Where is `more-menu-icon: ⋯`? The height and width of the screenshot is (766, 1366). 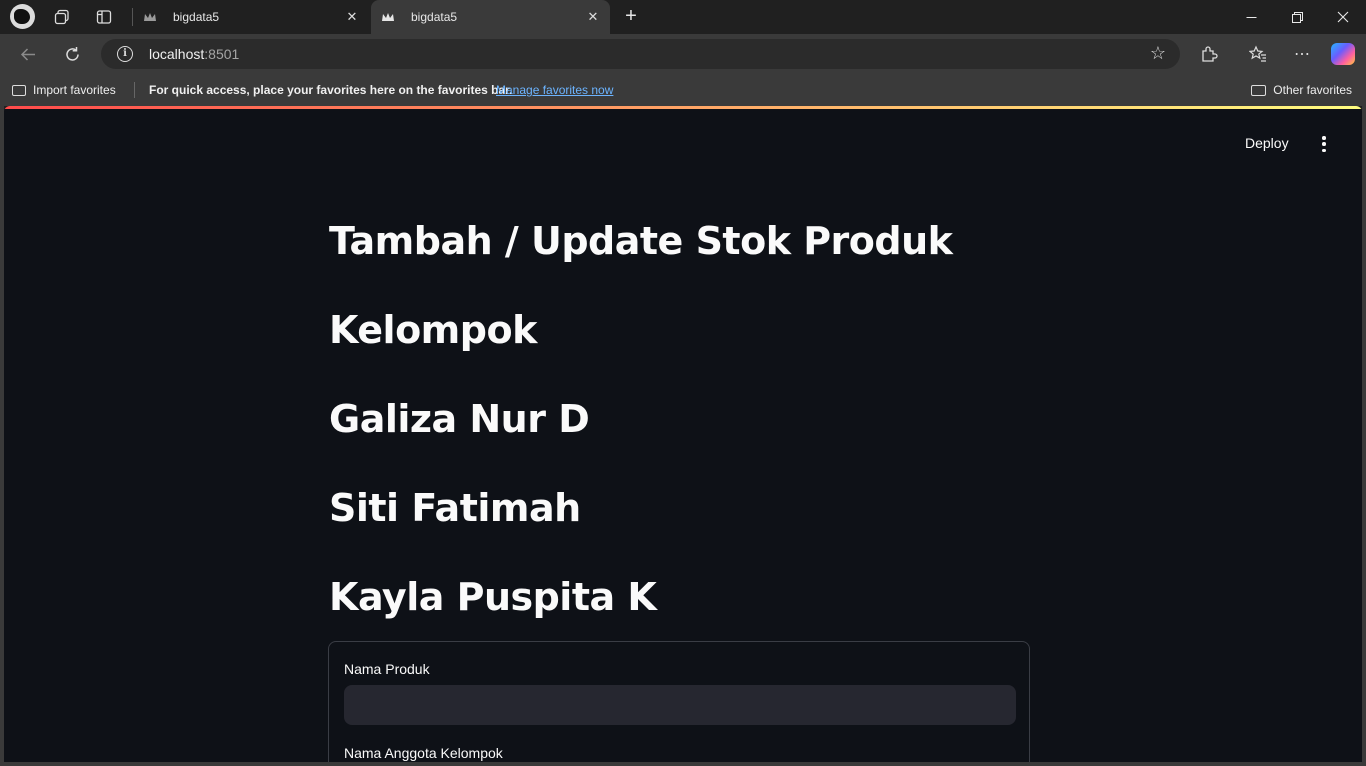 more-menu-icon: ⋯ is located at coordinates (1302, 54).